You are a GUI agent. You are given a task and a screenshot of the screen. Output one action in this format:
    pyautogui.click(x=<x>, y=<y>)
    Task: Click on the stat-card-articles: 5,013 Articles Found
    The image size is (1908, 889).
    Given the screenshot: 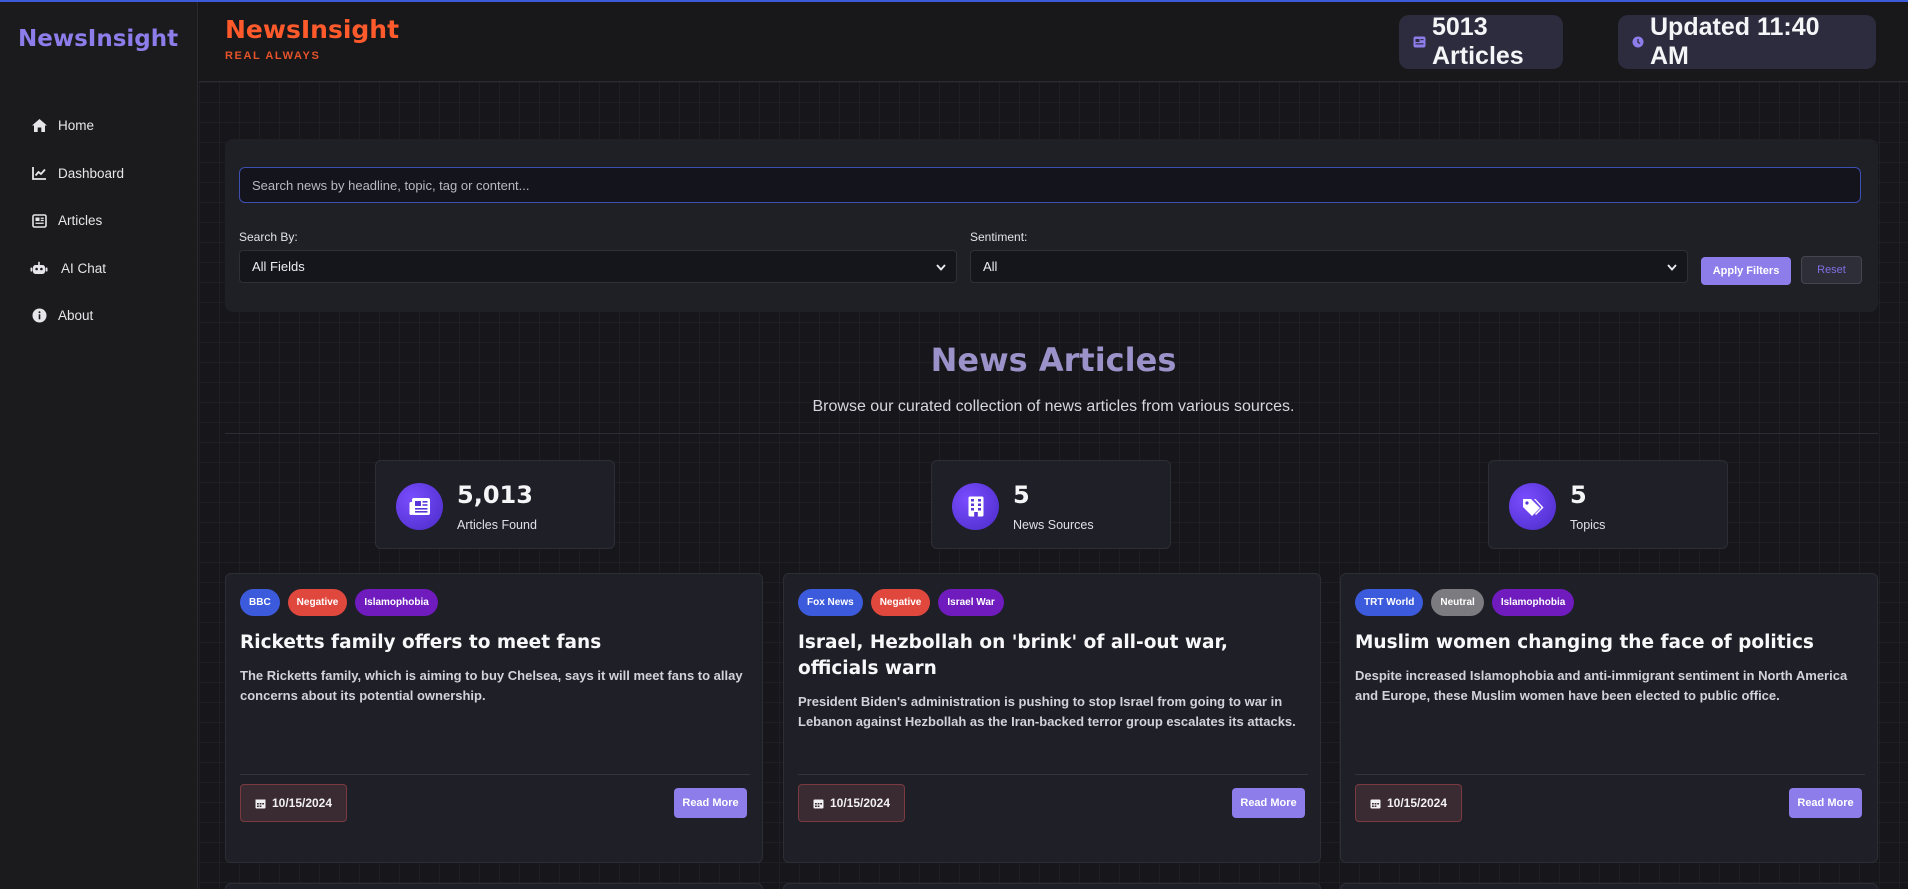 What is the action you would take?
    pyautogui.click(x=495, y=504)
    